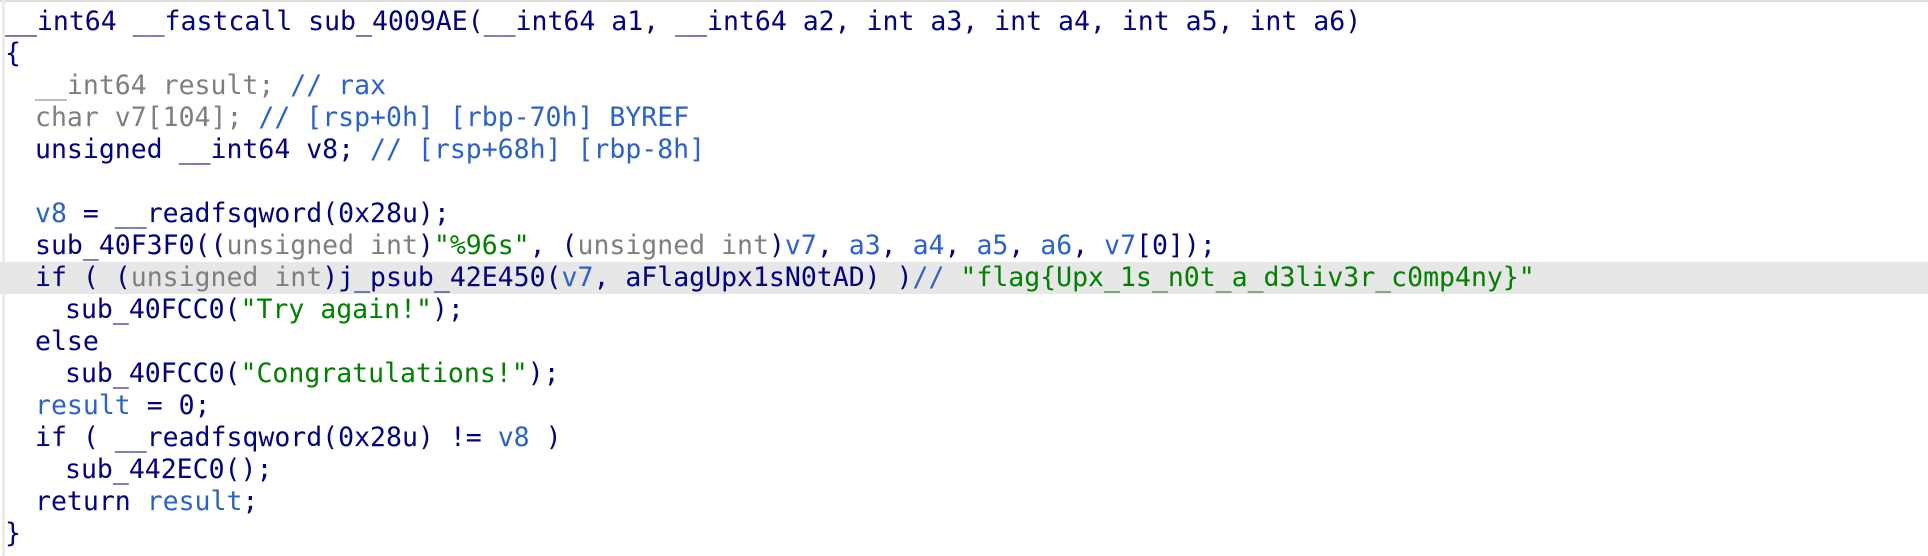  Describe the element at coordinates (929, 245) in the screenshot. I see `code-token-arg: a4` at that location.